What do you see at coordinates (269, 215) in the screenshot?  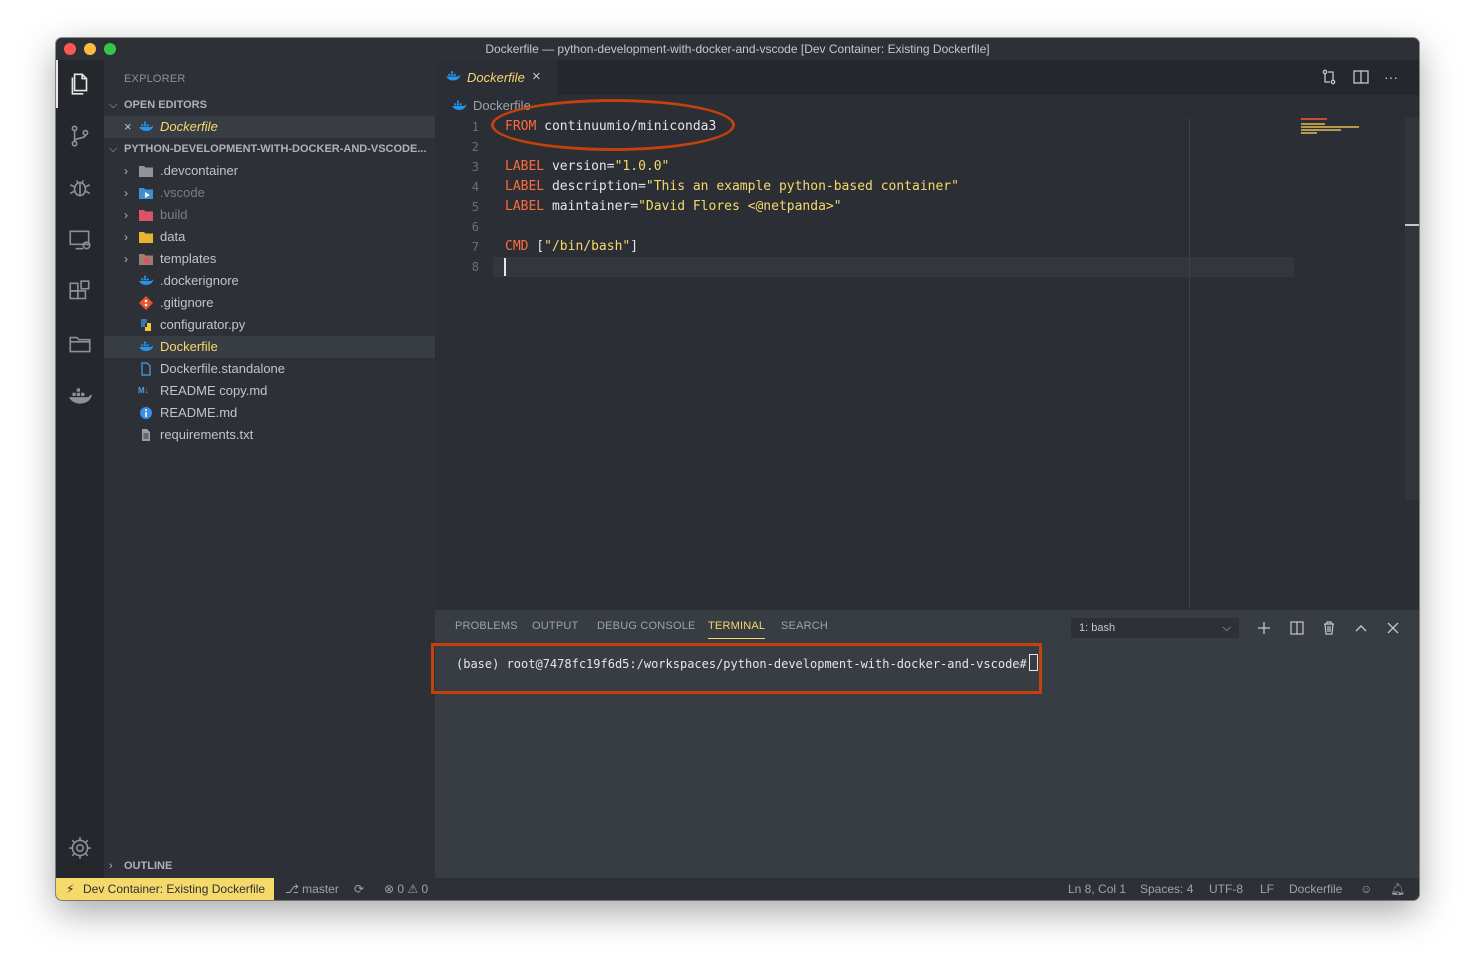 I see `tree-item-build: › build` at bounding box center [269, 215].